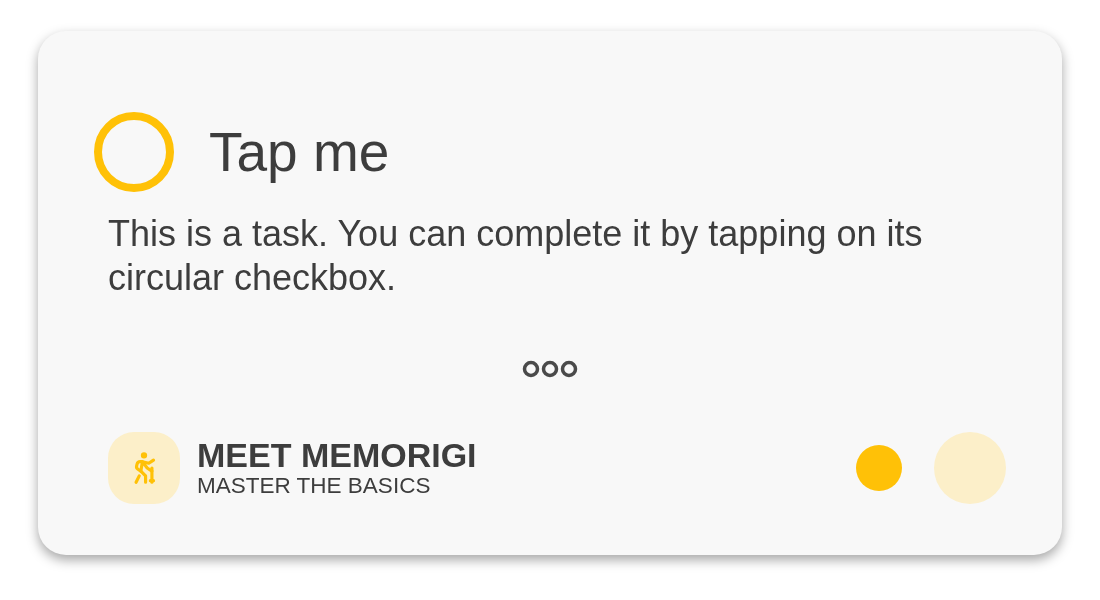  I want to click on hiker-icon, so click(144, 468).